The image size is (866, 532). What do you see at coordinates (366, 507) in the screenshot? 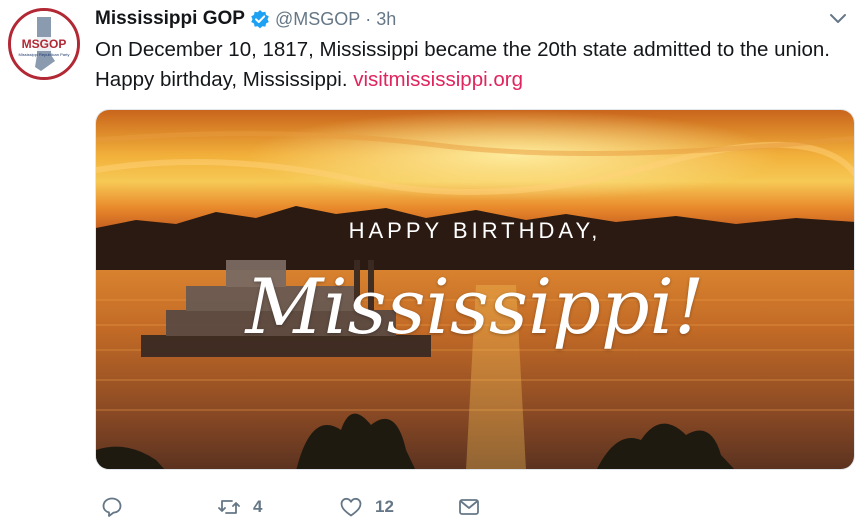
I see `like-button: 12` at bounding box center [366, 507].